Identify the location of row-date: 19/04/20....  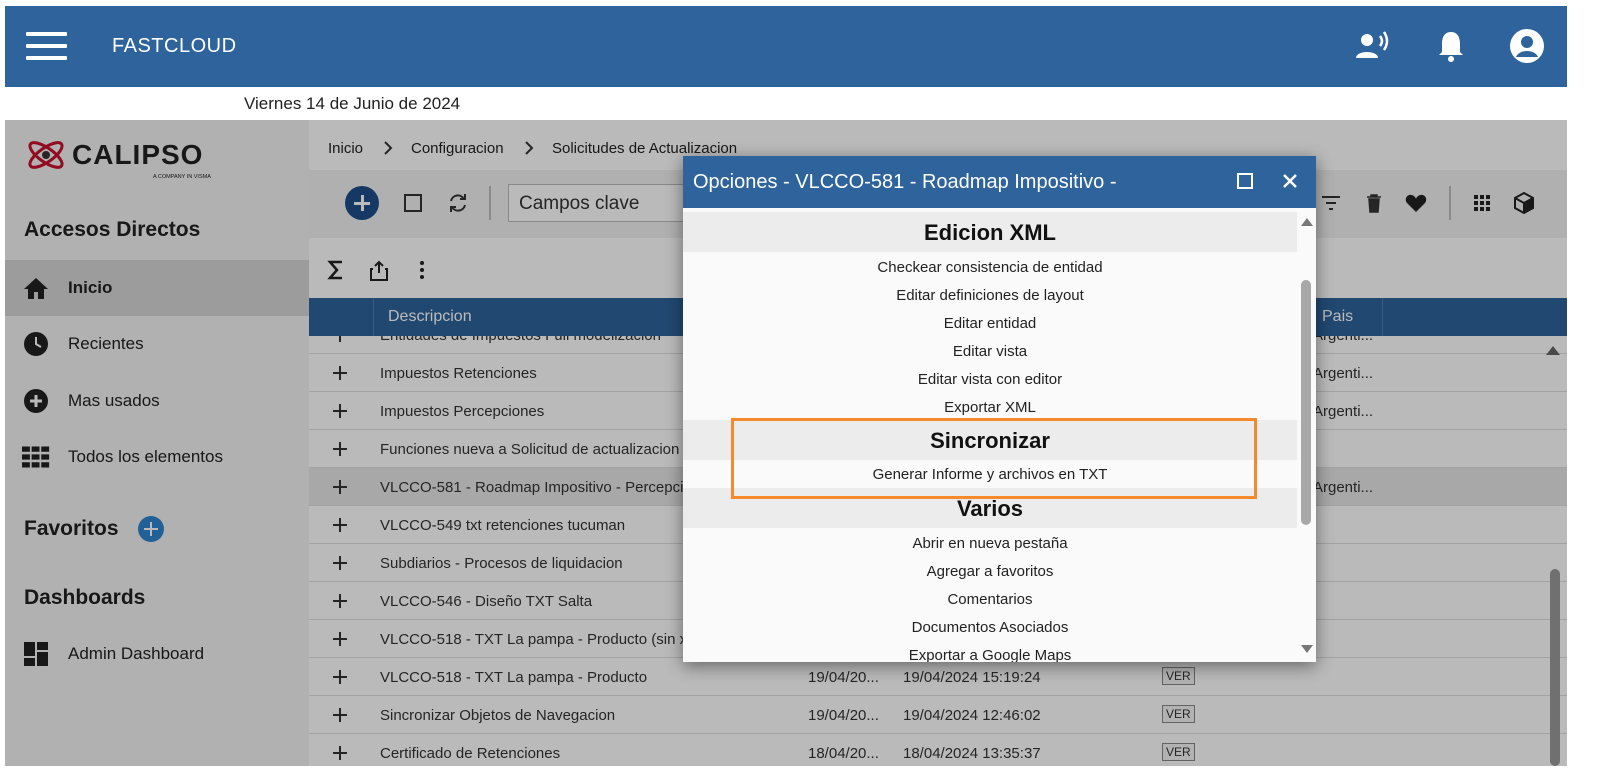
(843, 715).